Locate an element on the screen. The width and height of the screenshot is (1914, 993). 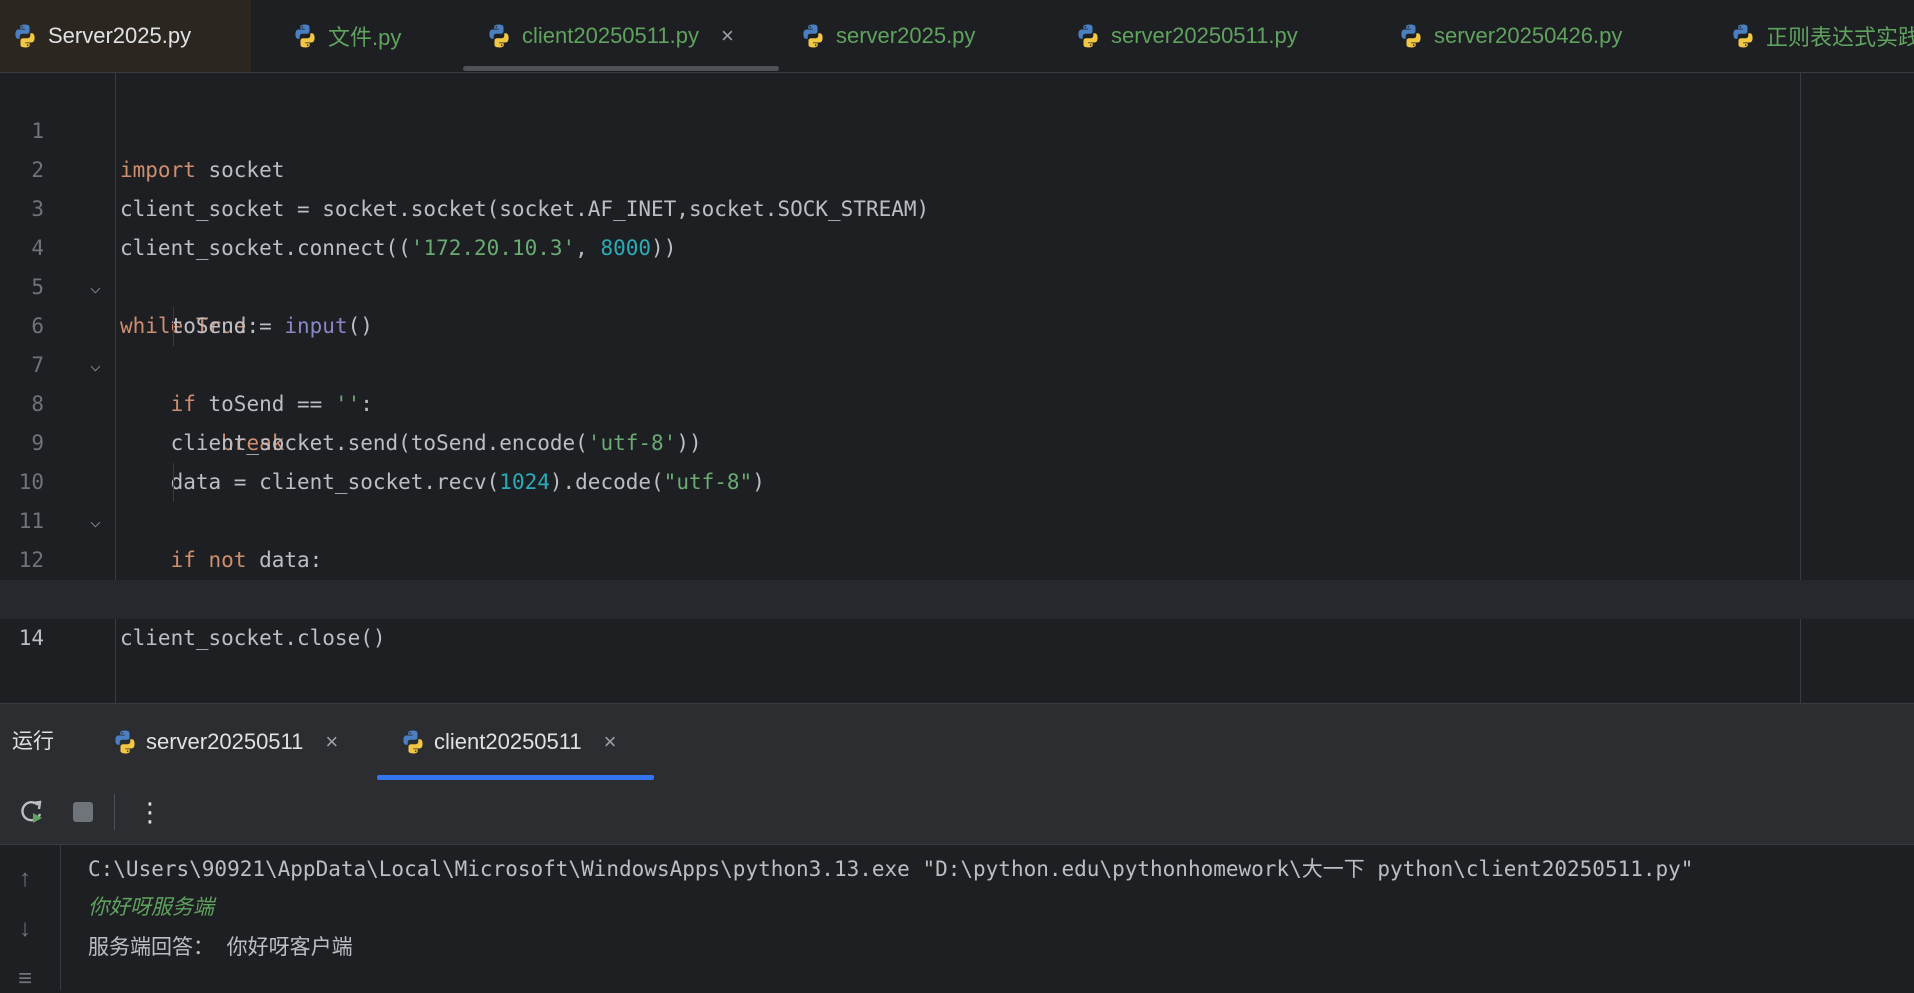
line-number: 14 is located at coordinates (31, 638).